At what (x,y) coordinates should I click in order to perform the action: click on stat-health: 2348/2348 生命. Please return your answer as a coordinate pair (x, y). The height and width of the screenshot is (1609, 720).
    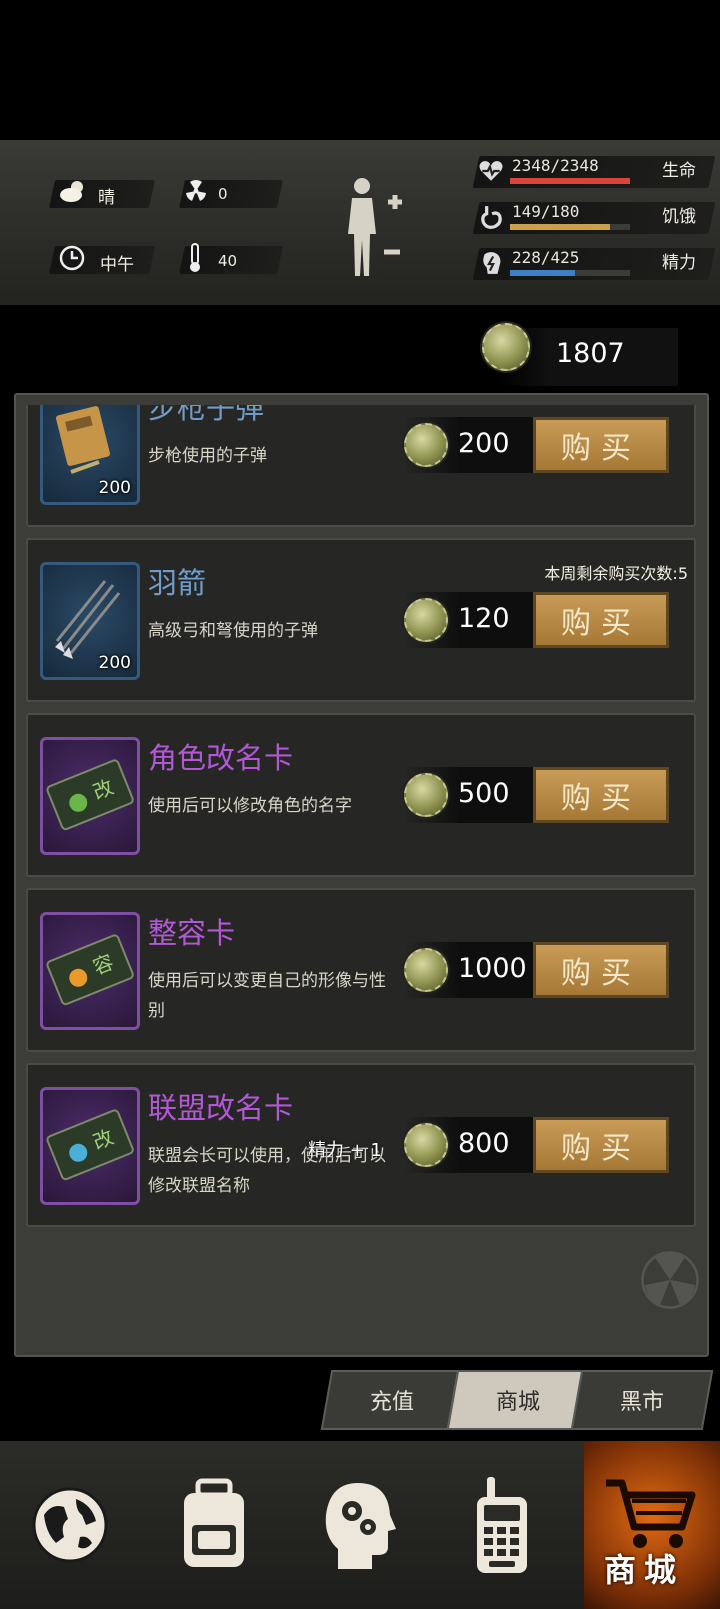
    Looking at the image, I should click on (594, 172).